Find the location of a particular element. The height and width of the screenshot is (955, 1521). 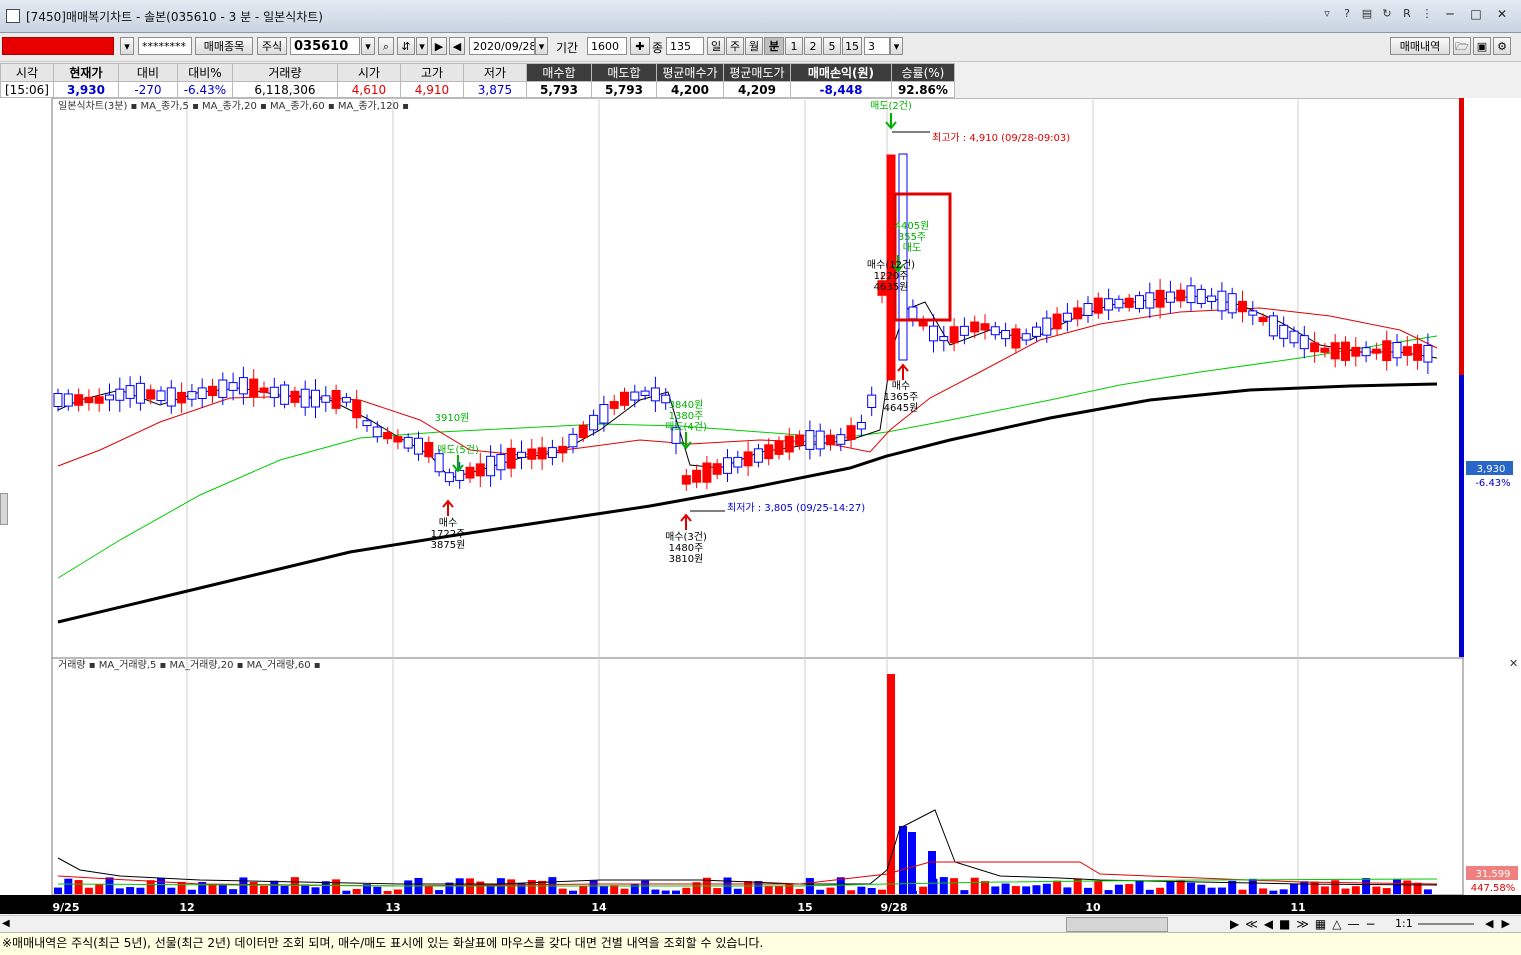

account-dropdown-icon: ▾ is located at coordinates (127, 46).